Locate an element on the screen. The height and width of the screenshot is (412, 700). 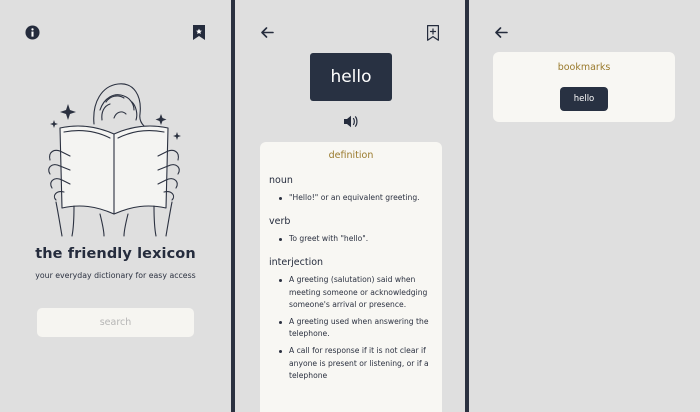
app-tagline: your everyday dictionary for easy access is located at coordinates (115, 275).